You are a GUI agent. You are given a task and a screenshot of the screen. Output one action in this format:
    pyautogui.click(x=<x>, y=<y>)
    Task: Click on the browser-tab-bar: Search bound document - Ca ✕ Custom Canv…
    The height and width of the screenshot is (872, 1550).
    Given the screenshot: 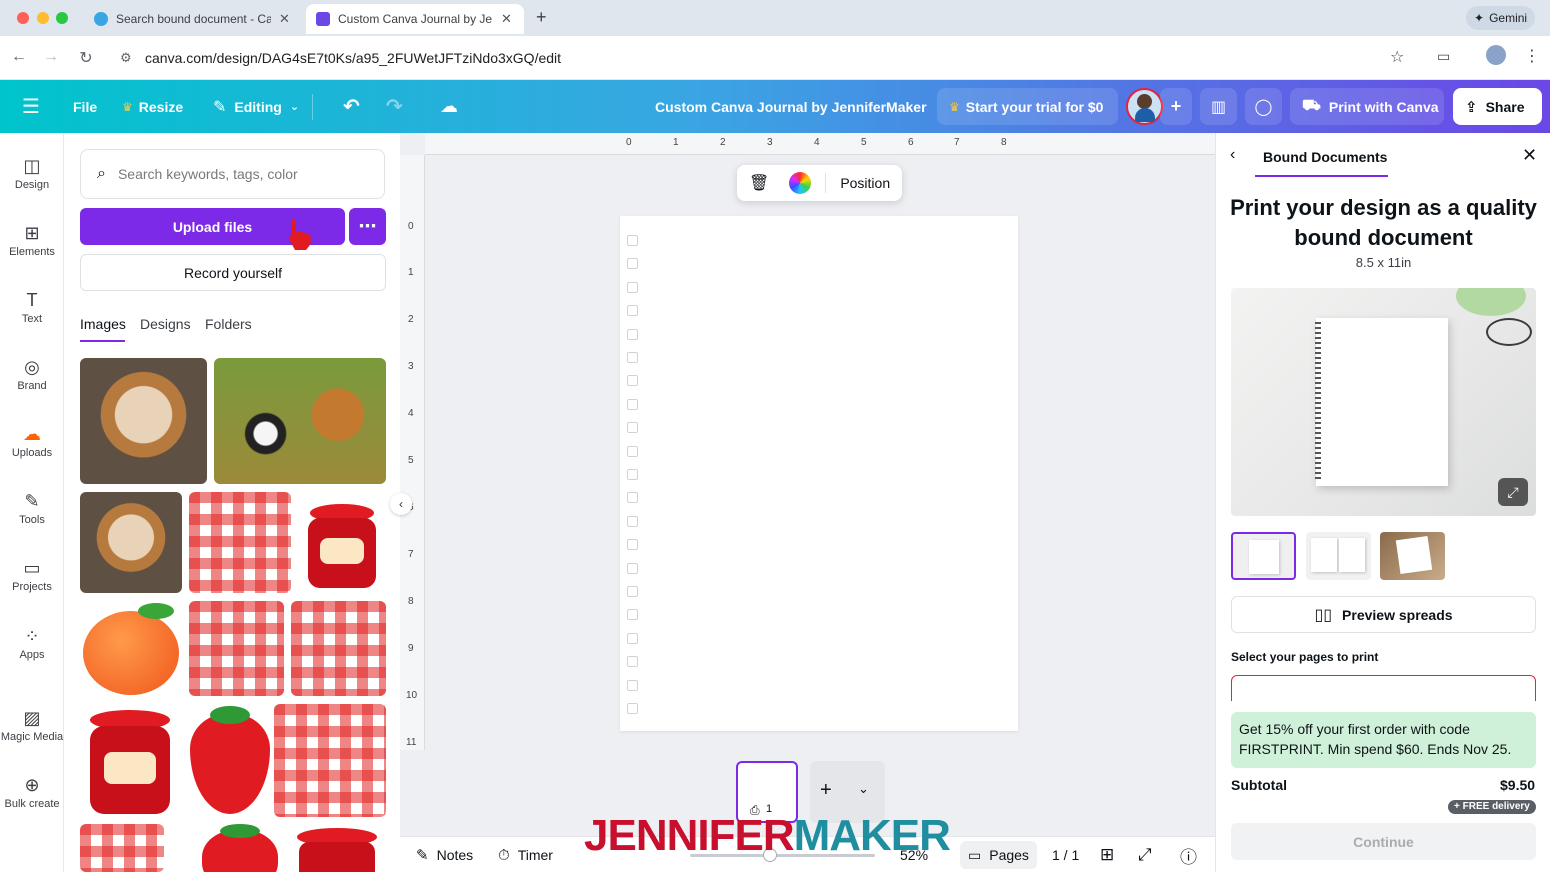 What is the action you would take?
    pyautogui.click(x=775, y=18)
    